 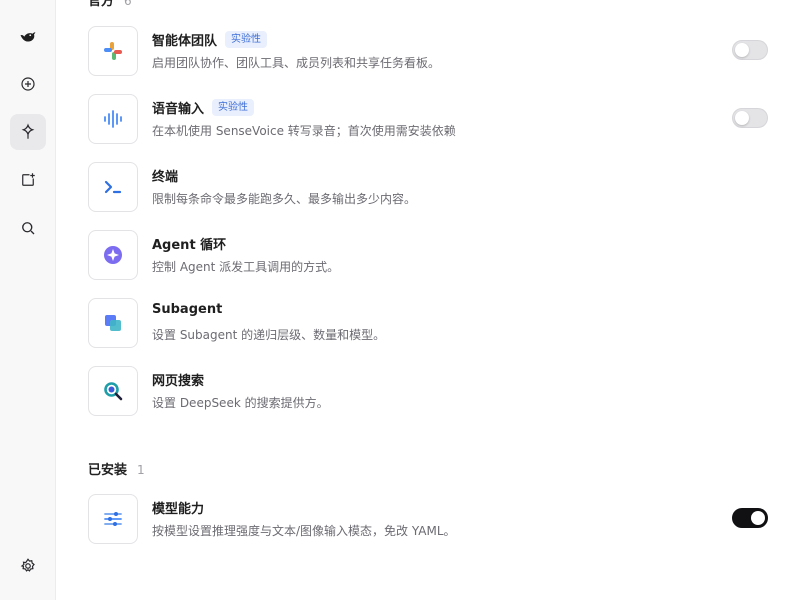 I want to click on gear-icon, so click(x=28, y=566).